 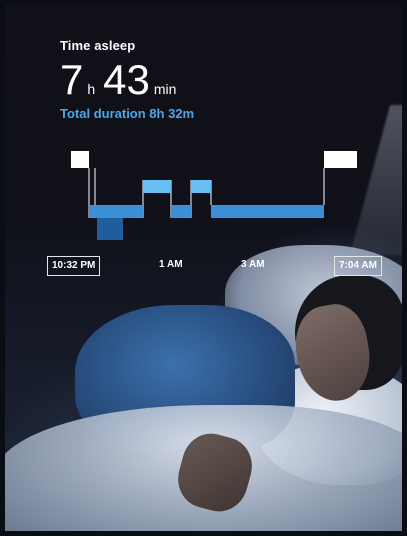 I want to click on stage-deep, so click(x=110, y=229).